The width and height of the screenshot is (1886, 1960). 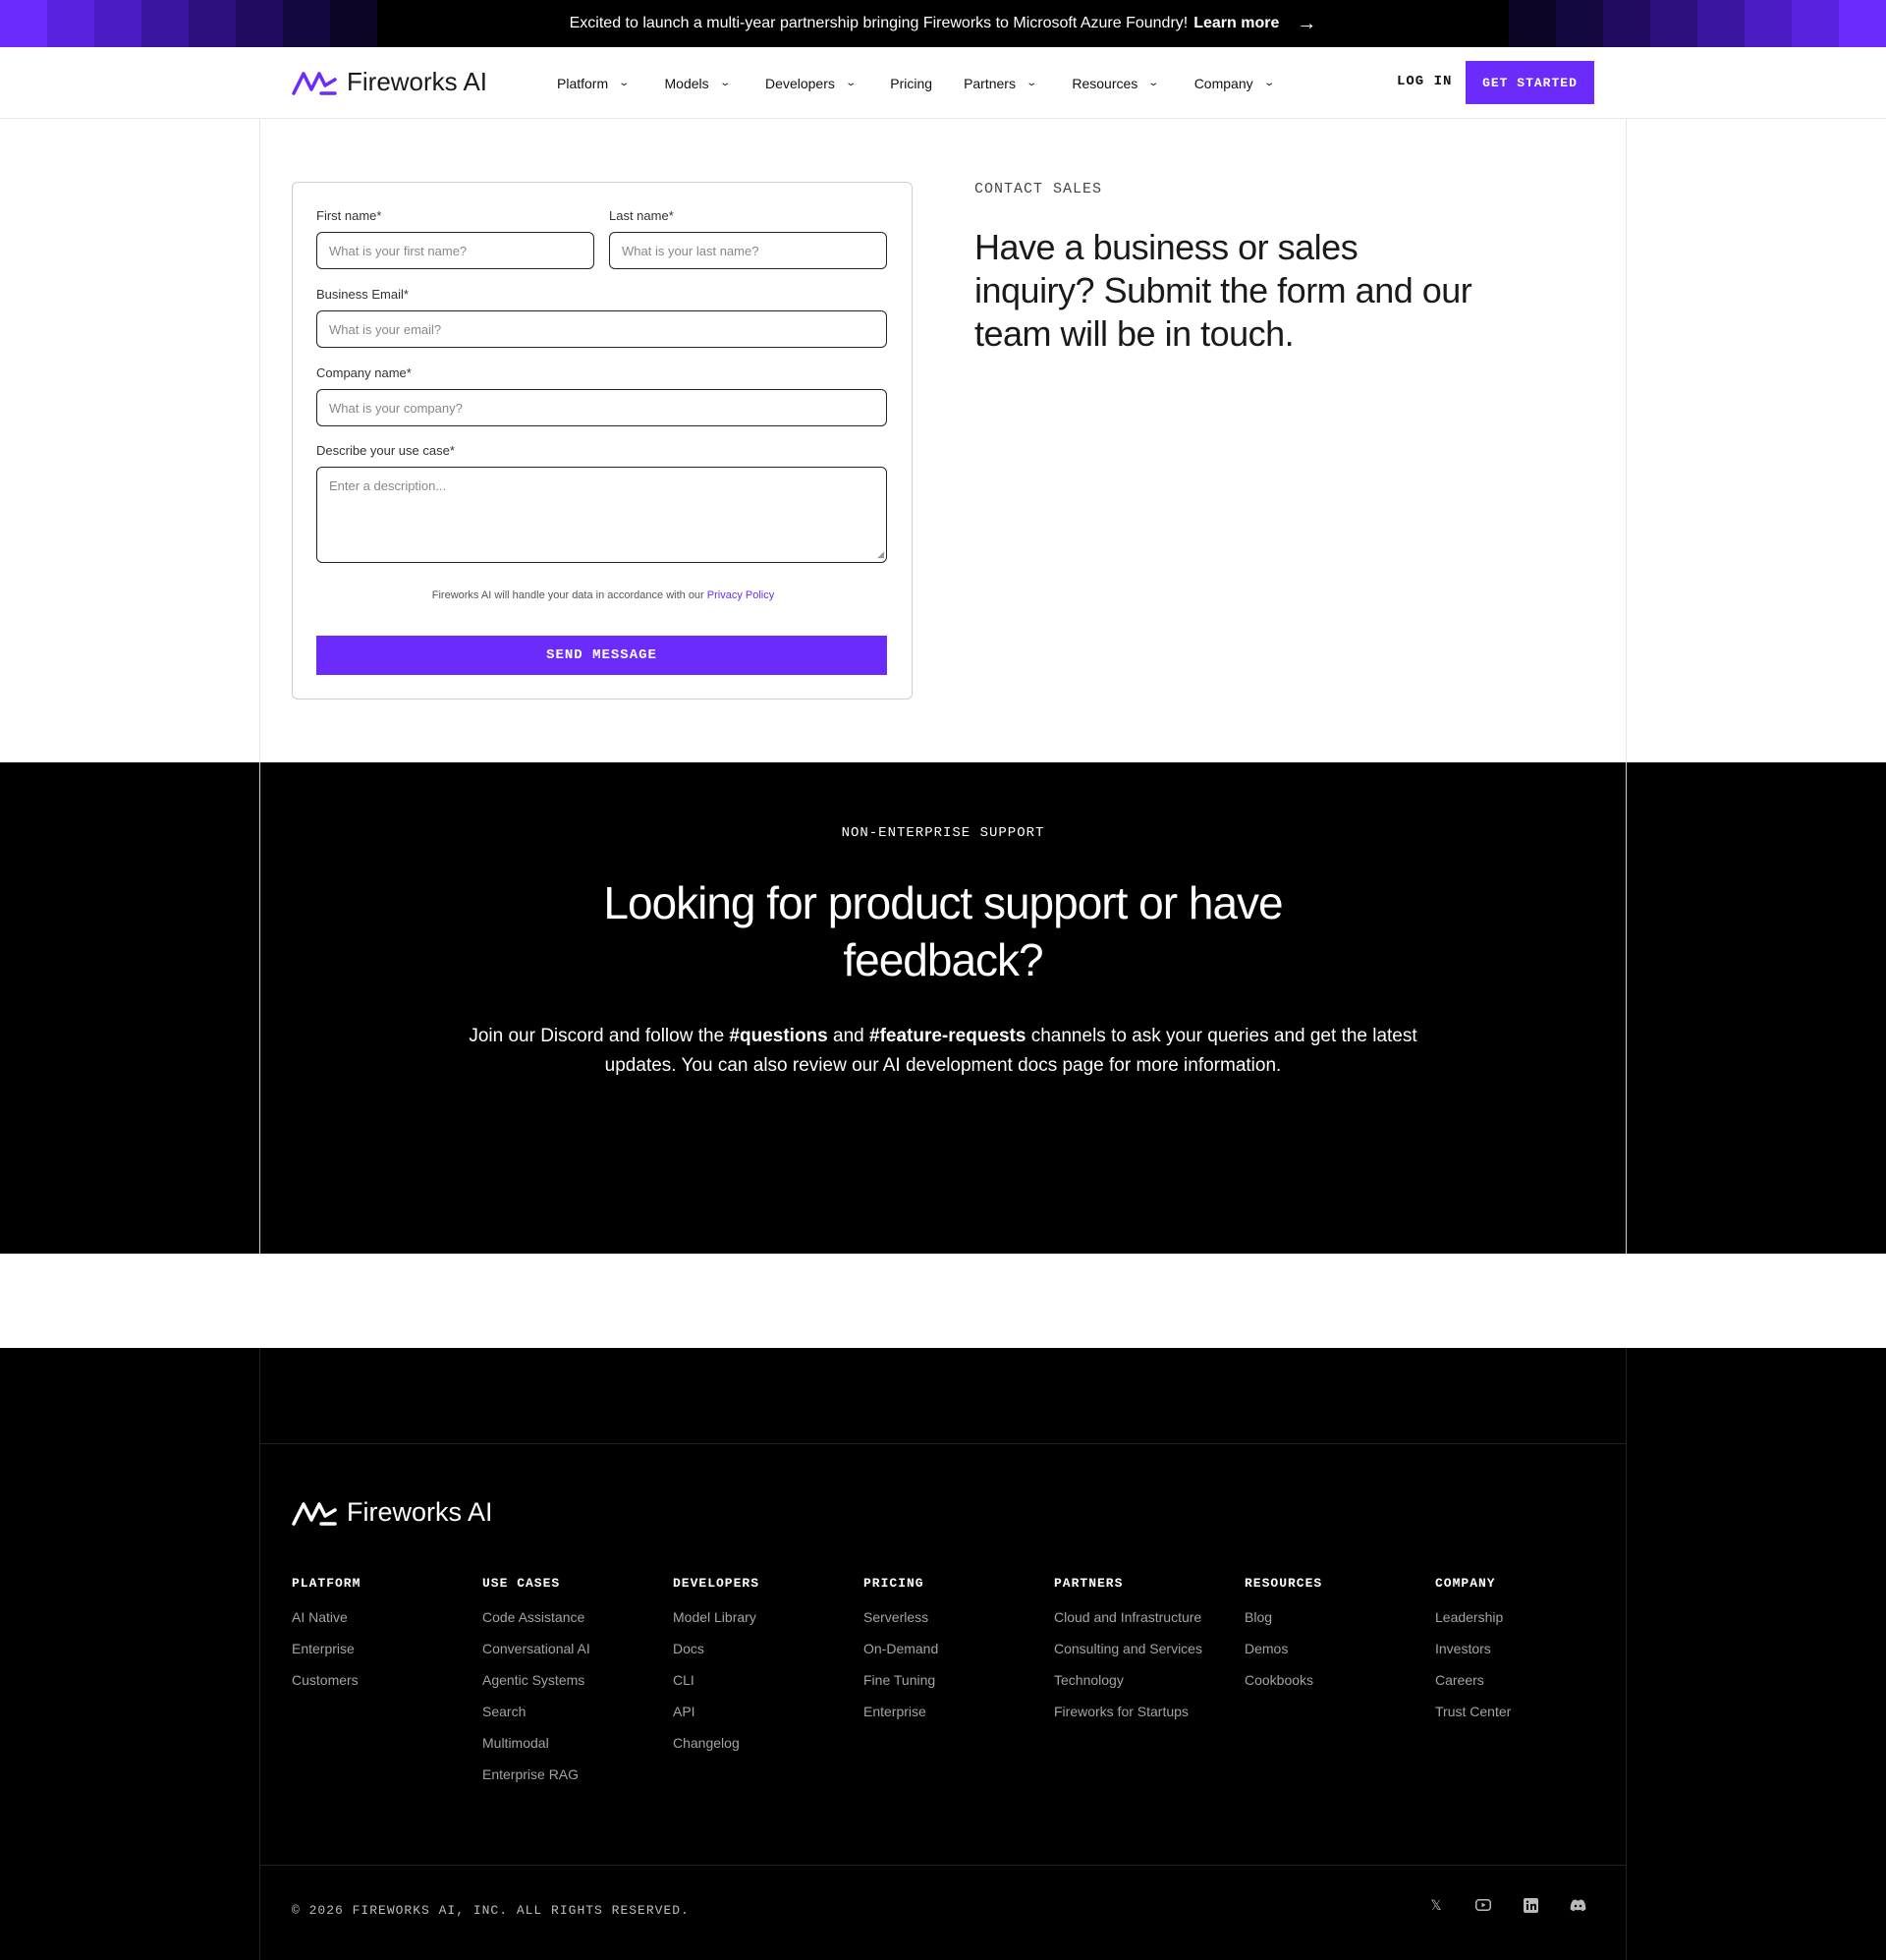 What do you see at coordinates (1424, 81) in the screenshot?
I see `login-link: LOG IN` at bounding box center [1424, 81].